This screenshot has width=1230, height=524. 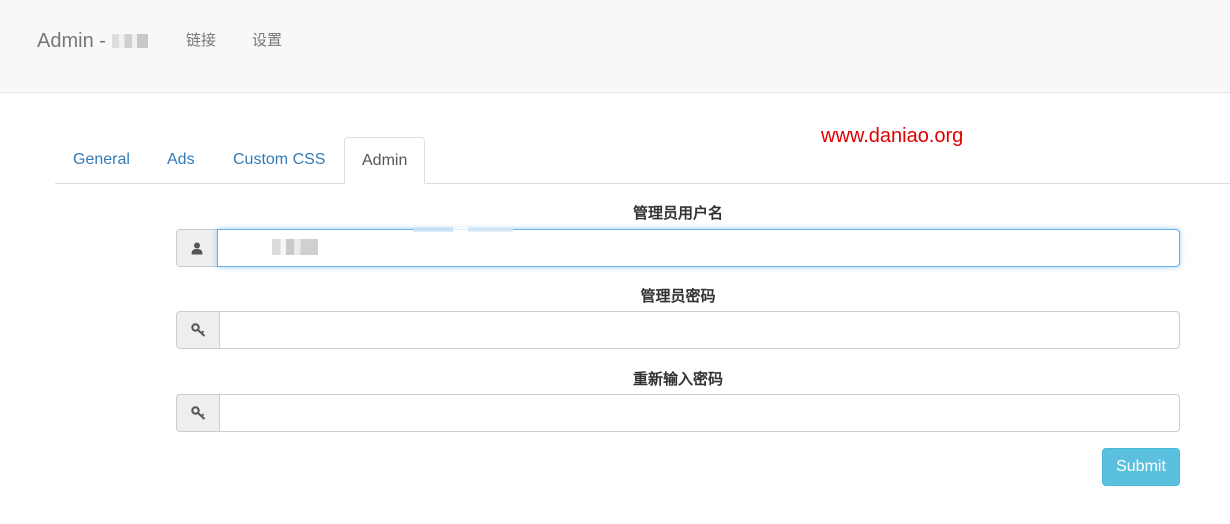 I want to click on user-icon, so click(x=196, y=248).